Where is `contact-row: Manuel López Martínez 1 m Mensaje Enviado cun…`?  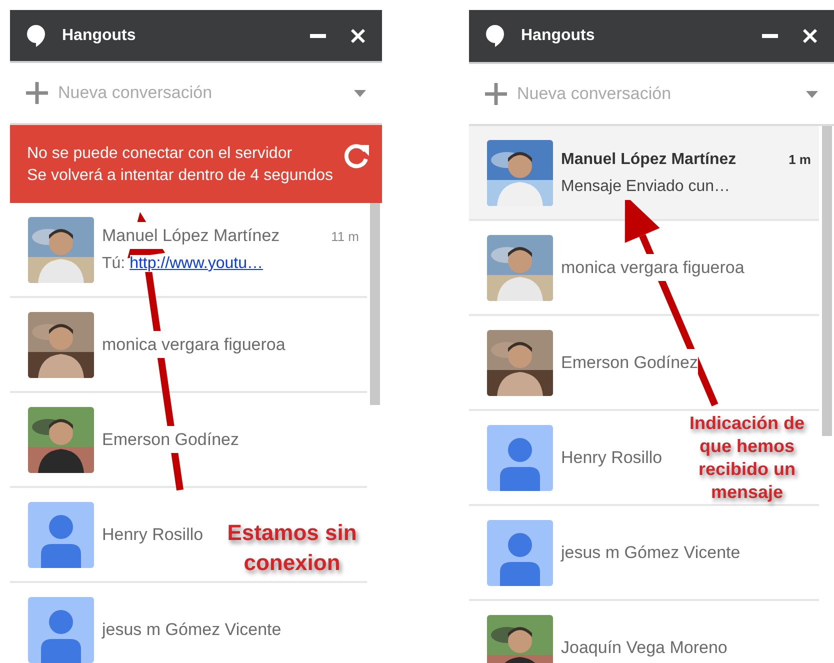 contact-row: Manuel López Martínez 1 m Mensaje Enviado cun… is located at coordinates (644, 173).